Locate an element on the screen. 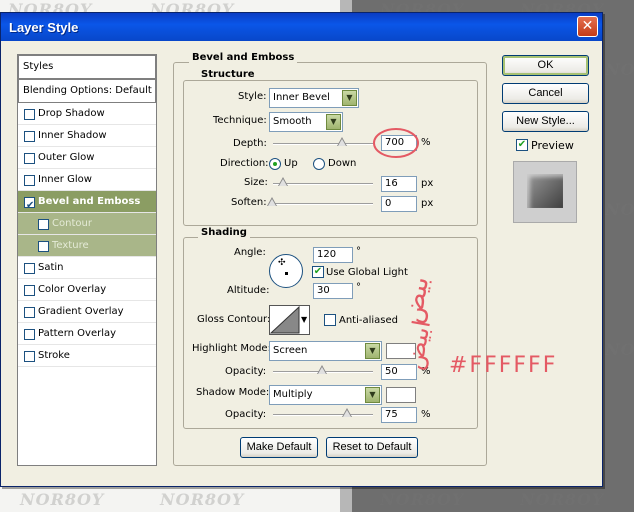 The image size is (634, 512). highlight-mode-label: Highlight Mode: is located at coordinates (231, 348).